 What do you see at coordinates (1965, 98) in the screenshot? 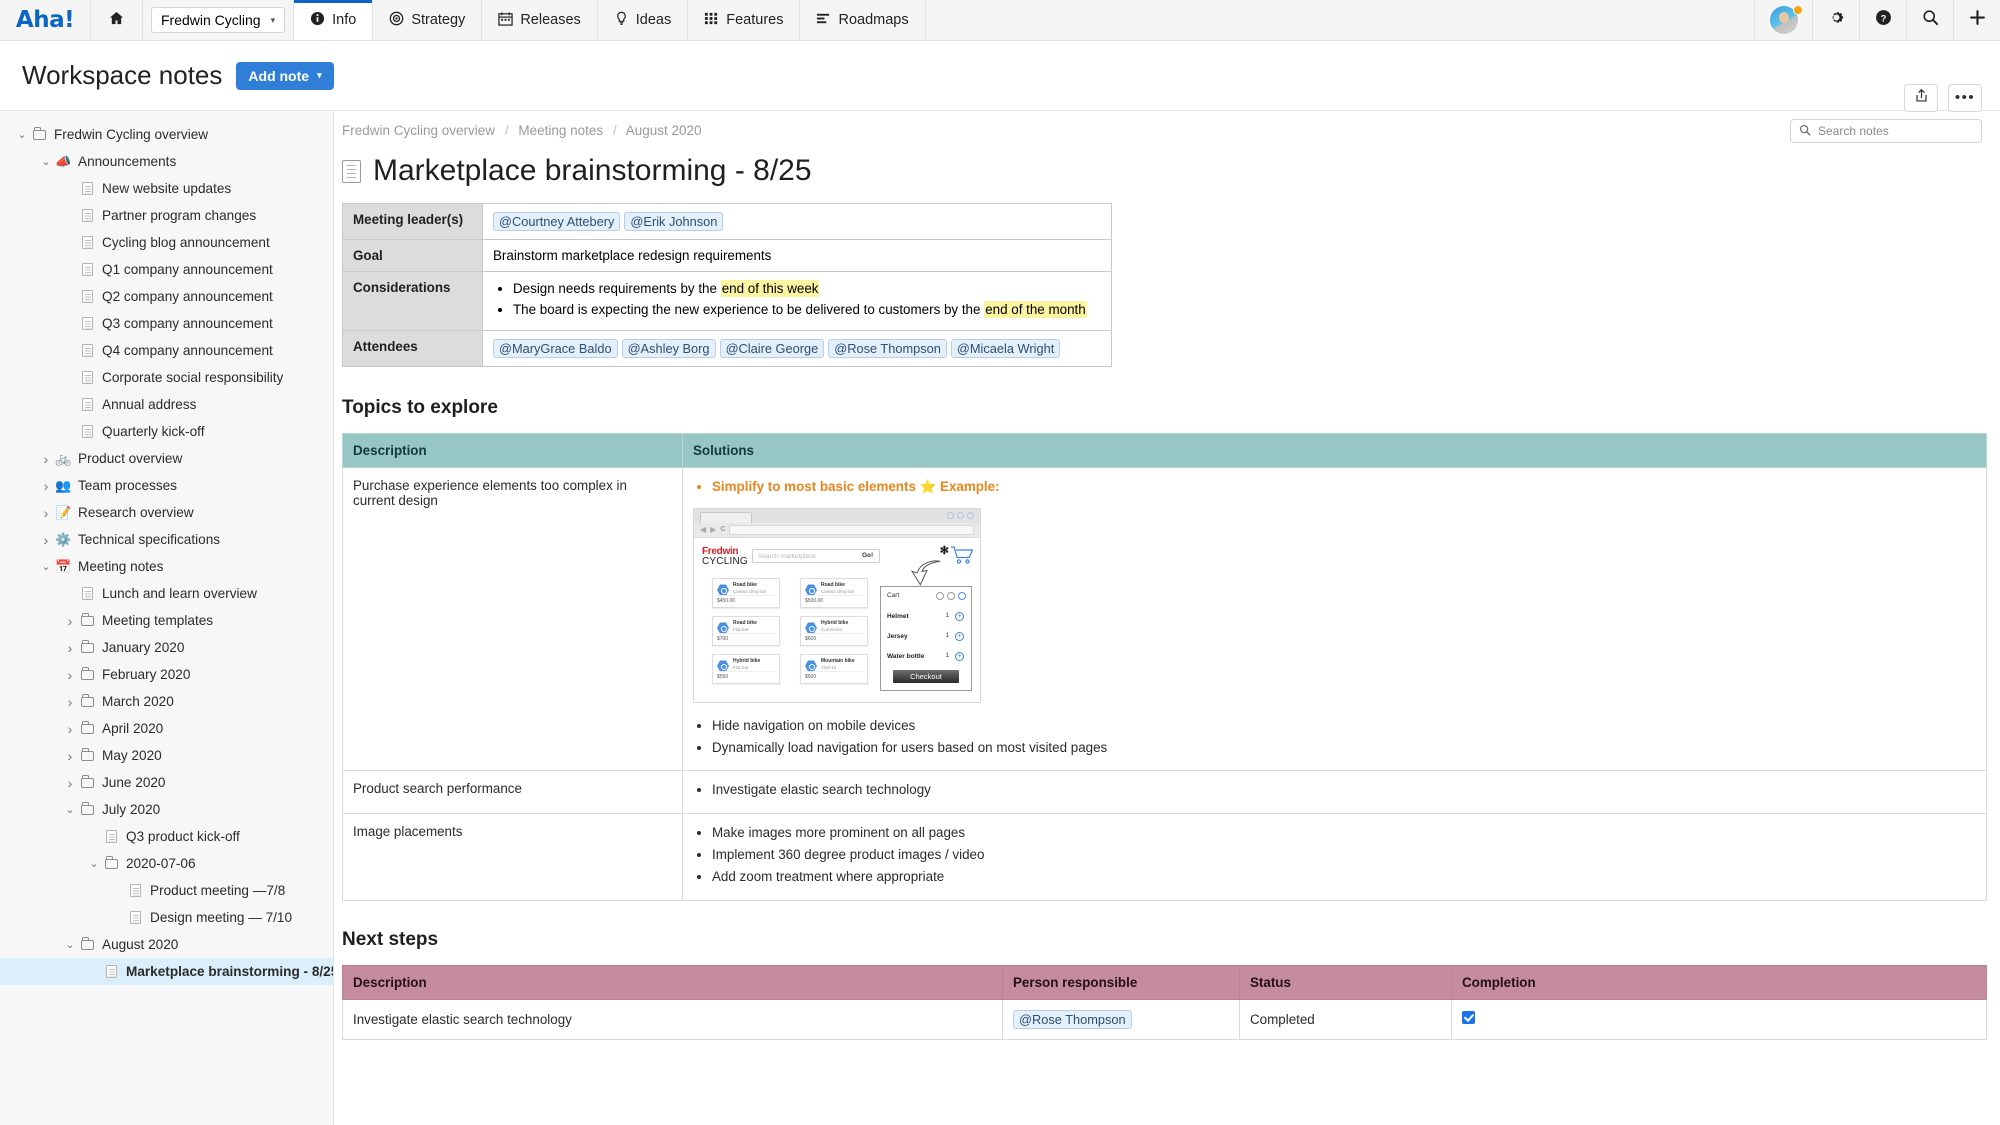
I see `more-options-button: •••` at bounding box center [1965, 98].